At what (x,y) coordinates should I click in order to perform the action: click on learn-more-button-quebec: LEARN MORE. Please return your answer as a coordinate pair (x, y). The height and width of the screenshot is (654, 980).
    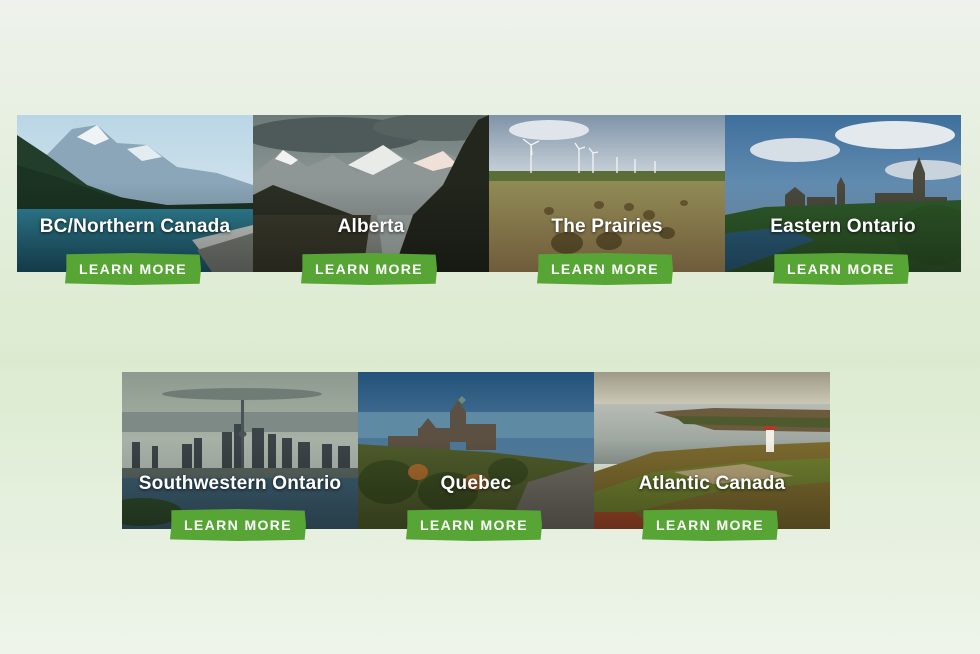
    Looking at the image, I should click on (474, 525).